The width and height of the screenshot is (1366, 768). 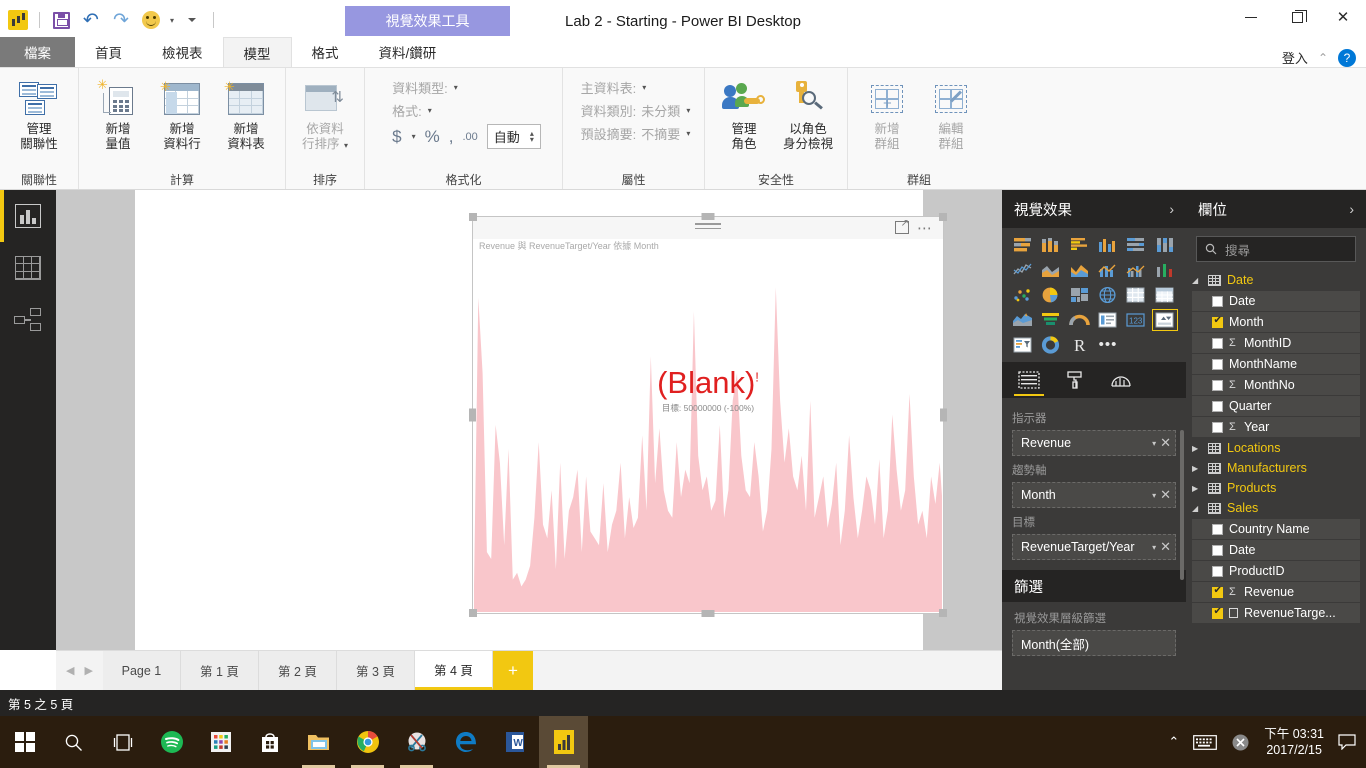 What do you see at coordinates (808, 112) in the screenshot?
I see `view-as-roles-button: 以角色 身分檢視` at bounding box center [808, 112].